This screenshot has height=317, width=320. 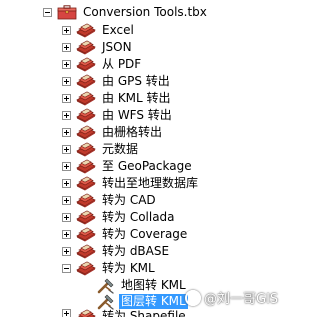 I want to click on tool-map-to-kml: 地图转 KML, so click(x=142, y=285).